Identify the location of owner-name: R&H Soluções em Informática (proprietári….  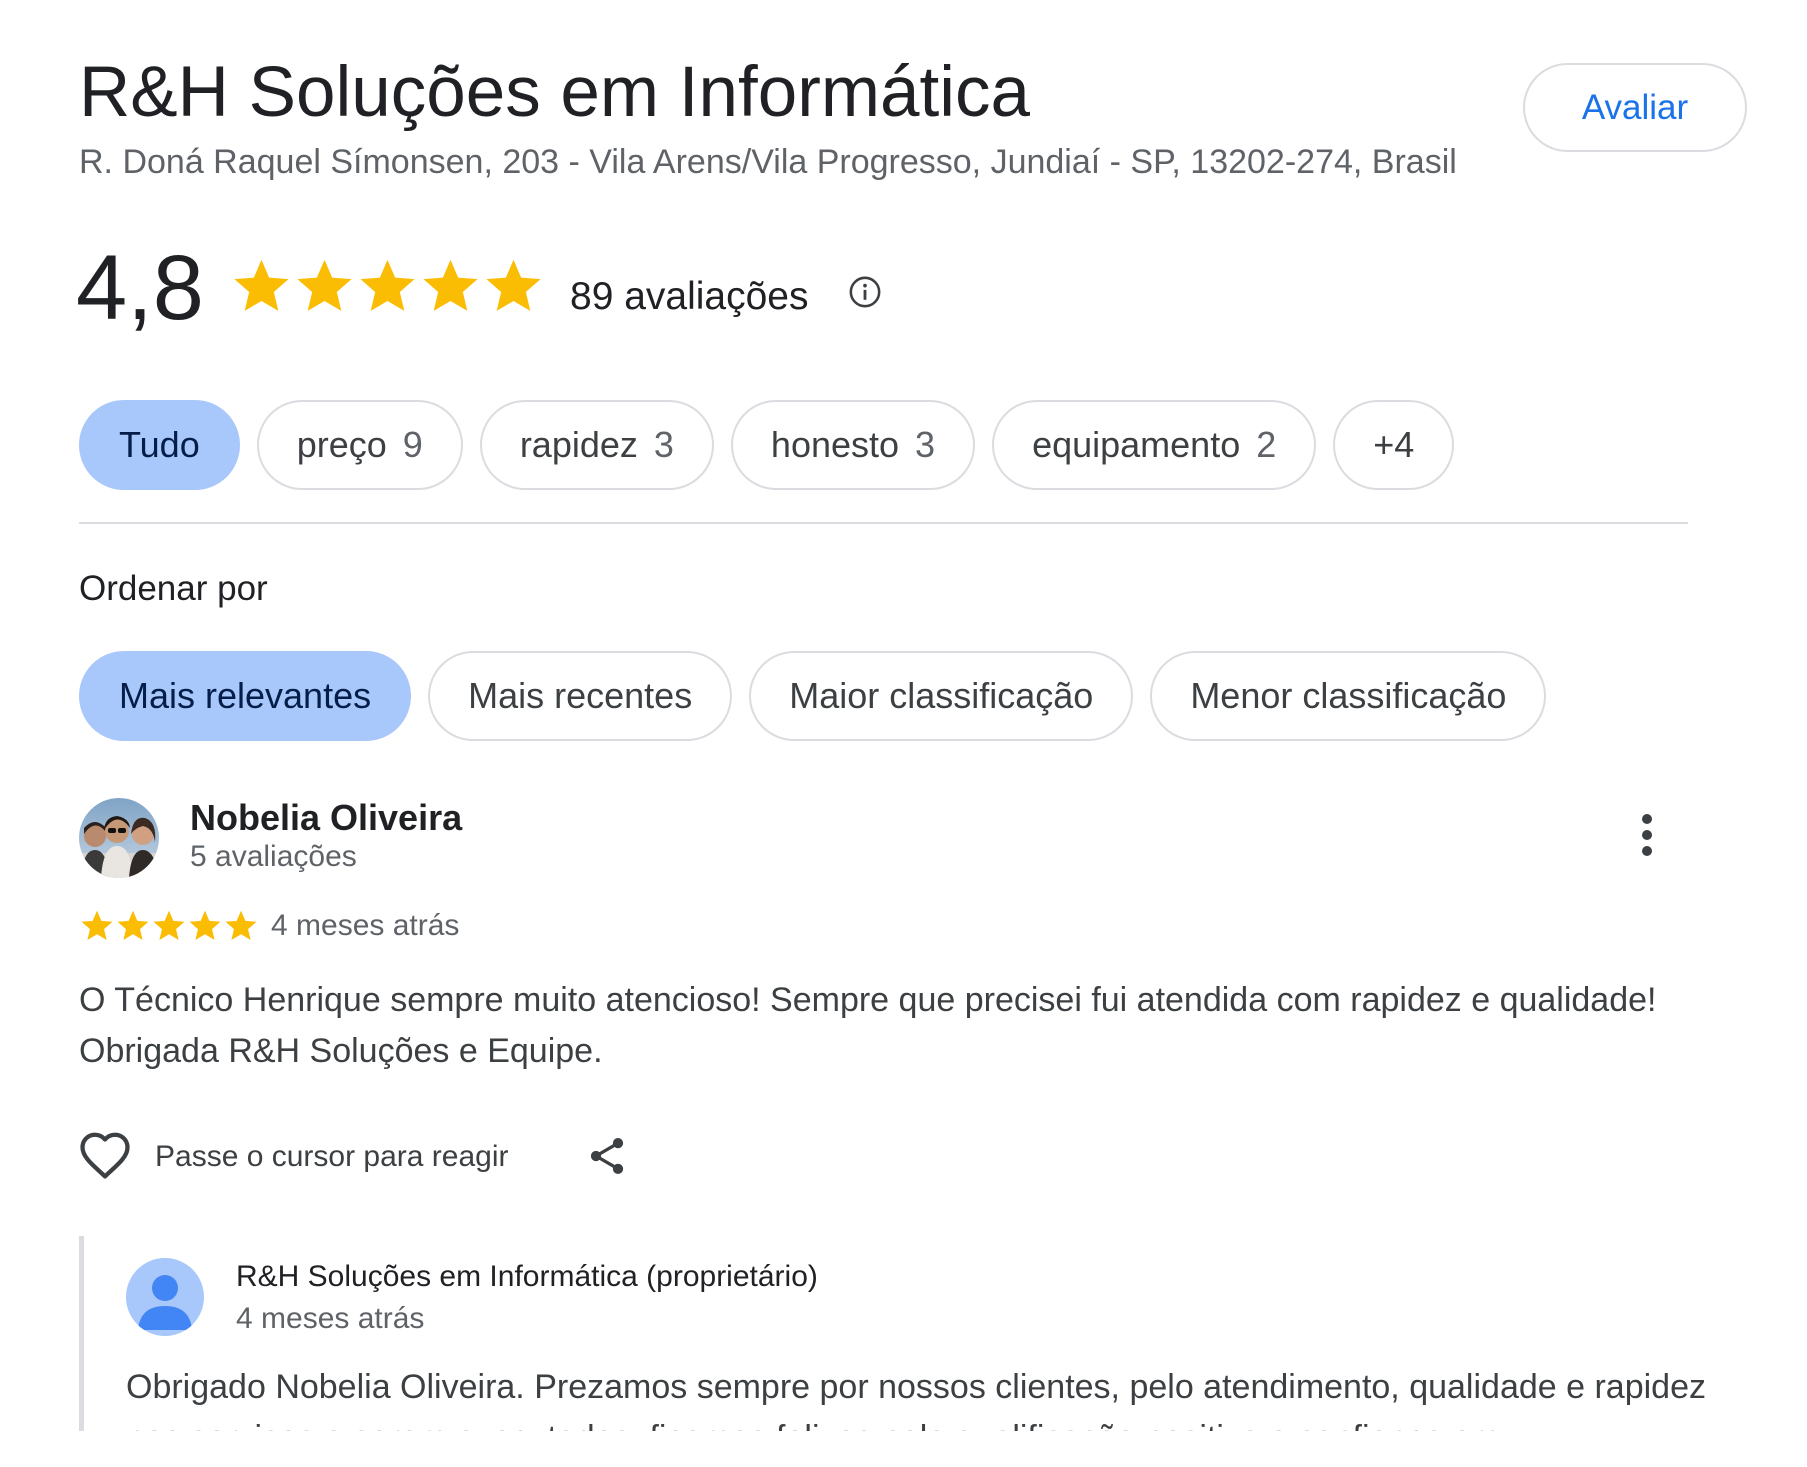
(527, 1276).